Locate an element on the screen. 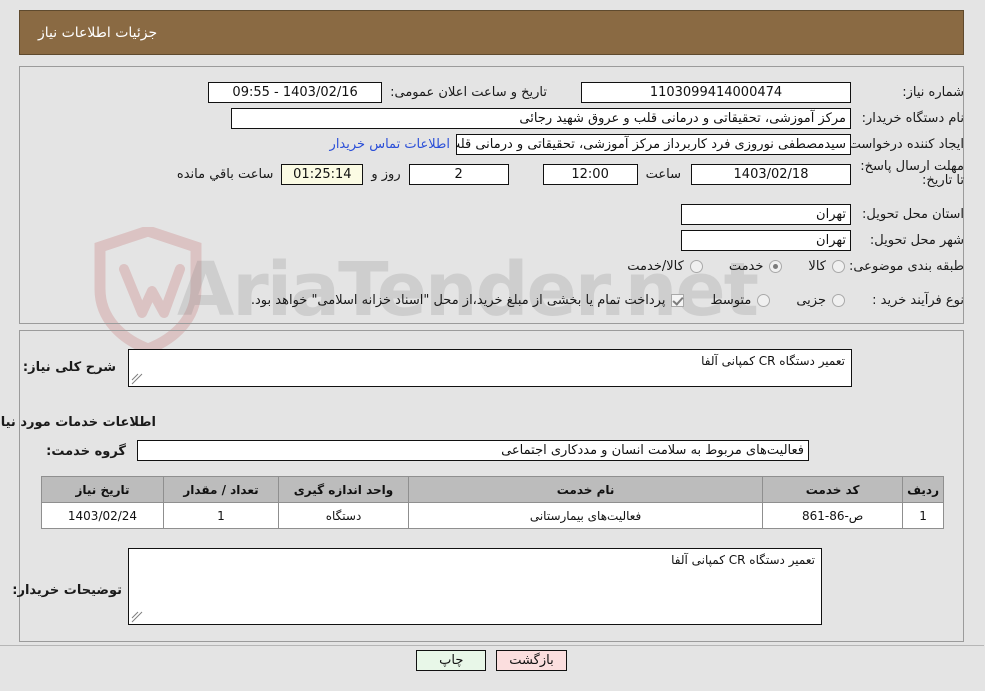 The width and height of the screenshot is (985, 691). radio-option-kala-khedmat: کالا/خدمت is located at coordinates (666, 266).